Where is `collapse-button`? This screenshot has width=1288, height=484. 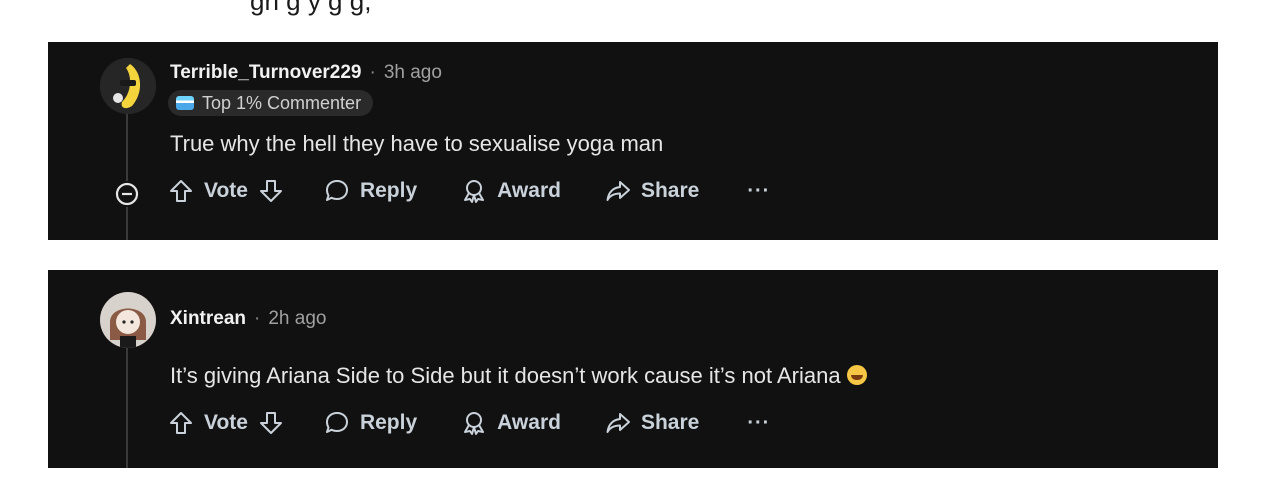 collapse-button is located at coordinates (127, 194).